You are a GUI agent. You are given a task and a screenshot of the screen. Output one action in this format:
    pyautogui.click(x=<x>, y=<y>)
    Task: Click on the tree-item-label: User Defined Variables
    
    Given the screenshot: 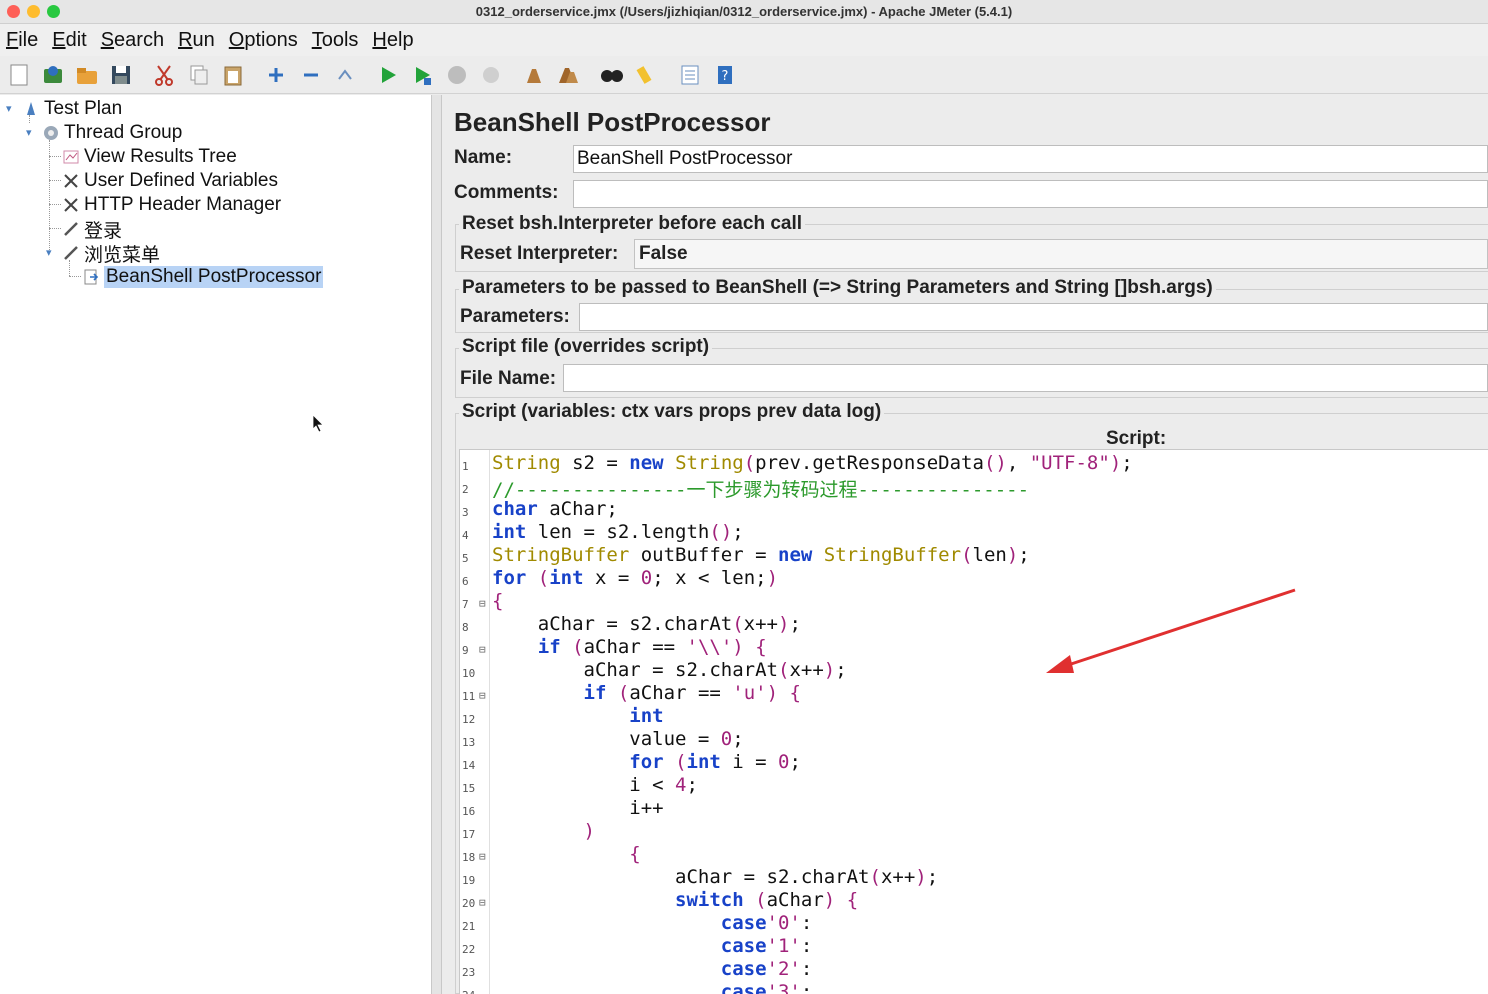 What is the action you would take?
    pyautogui.click(x=181, y=180)
    